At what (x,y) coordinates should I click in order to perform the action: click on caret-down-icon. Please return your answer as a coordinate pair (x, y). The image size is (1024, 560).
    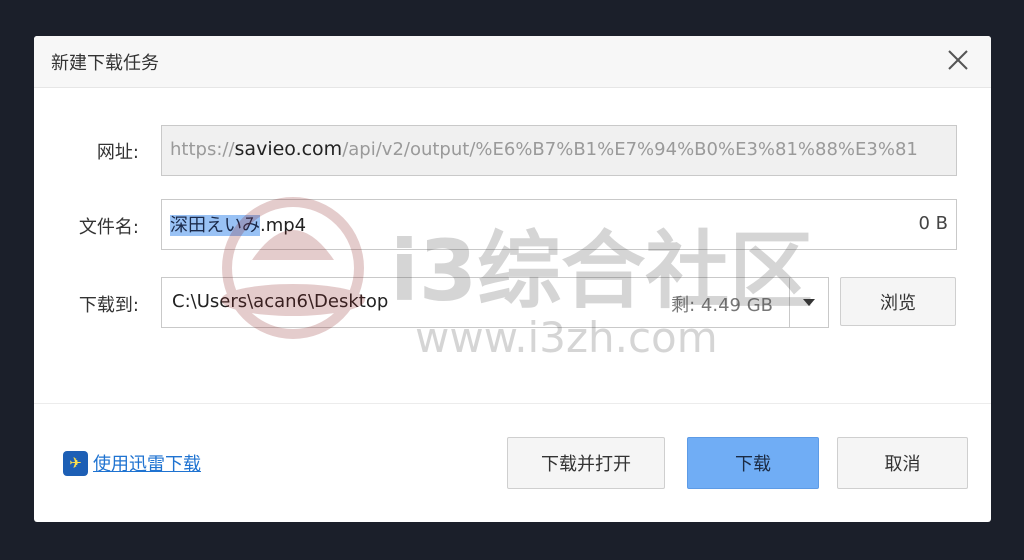
    Looking at the image, I should click on (809, 302).